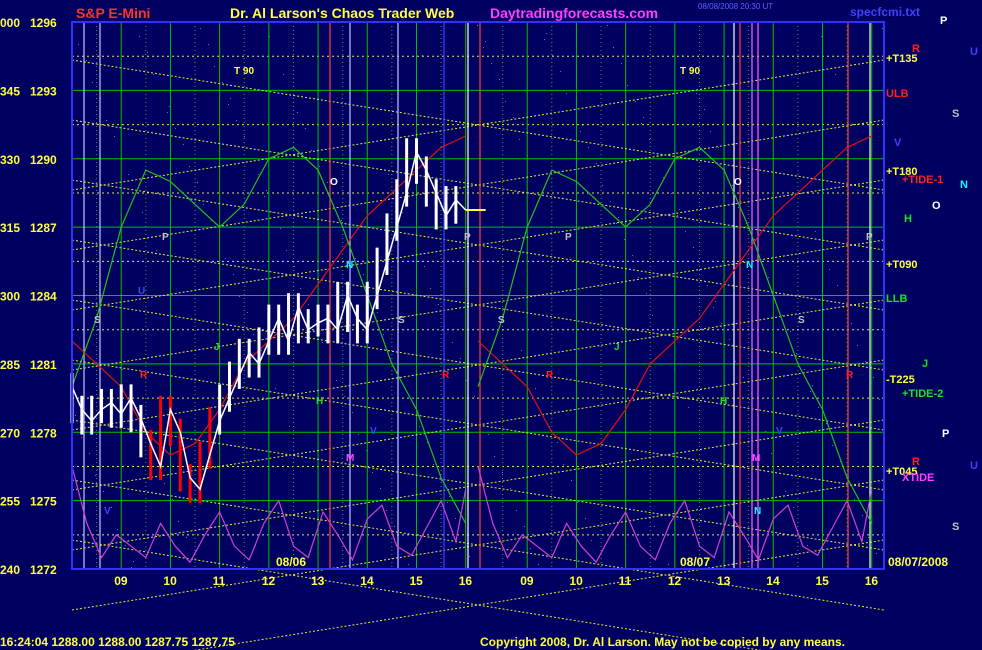 This screenshot has height=650, width=982. Describe the element at coordinates (107, 511) in the screenshot. I see `chart-letter: V` at that location.